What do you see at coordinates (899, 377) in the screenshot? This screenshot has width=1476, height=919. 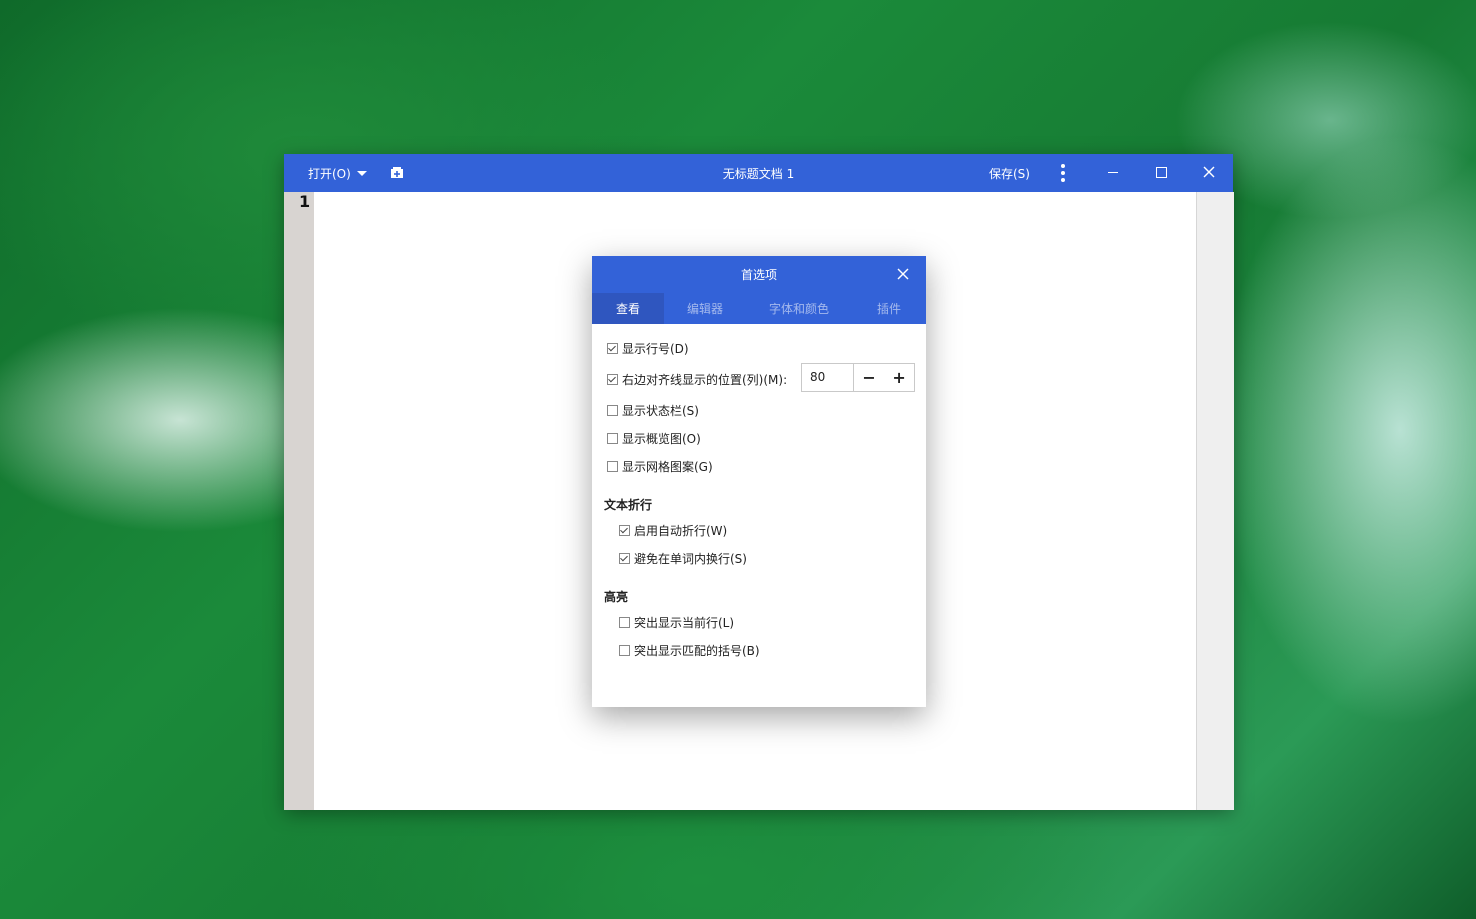 I see `increment-button: +` at bounding box center [899, 377].